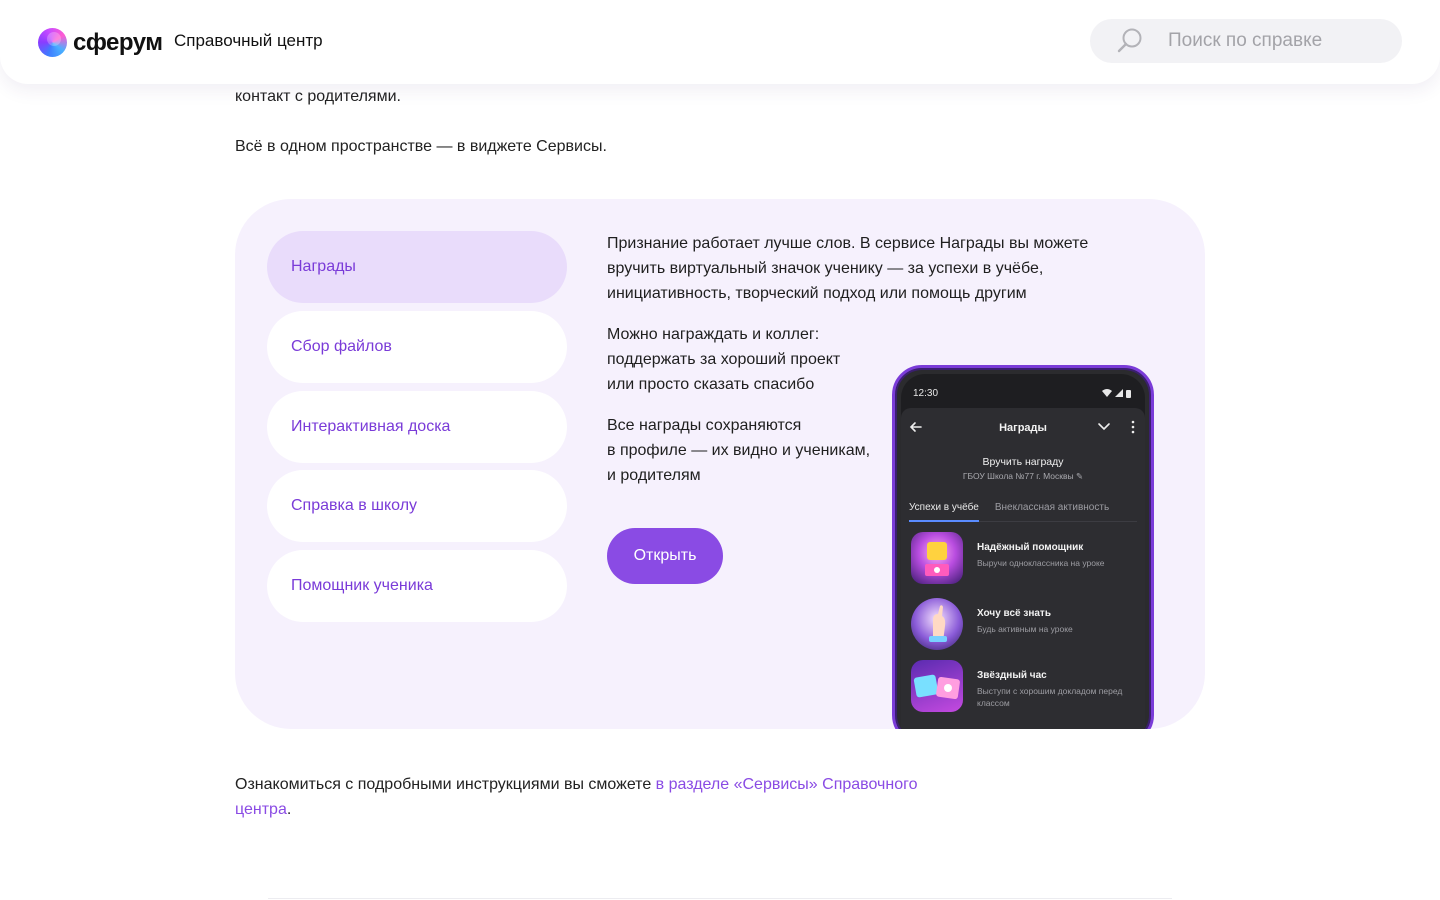 The image size is (1440, 900). What do you see at coordinates (318, 96) in the screenshot?
I see `intro-text-tail: контакт с родителями.` at bounding box center [318, 96].